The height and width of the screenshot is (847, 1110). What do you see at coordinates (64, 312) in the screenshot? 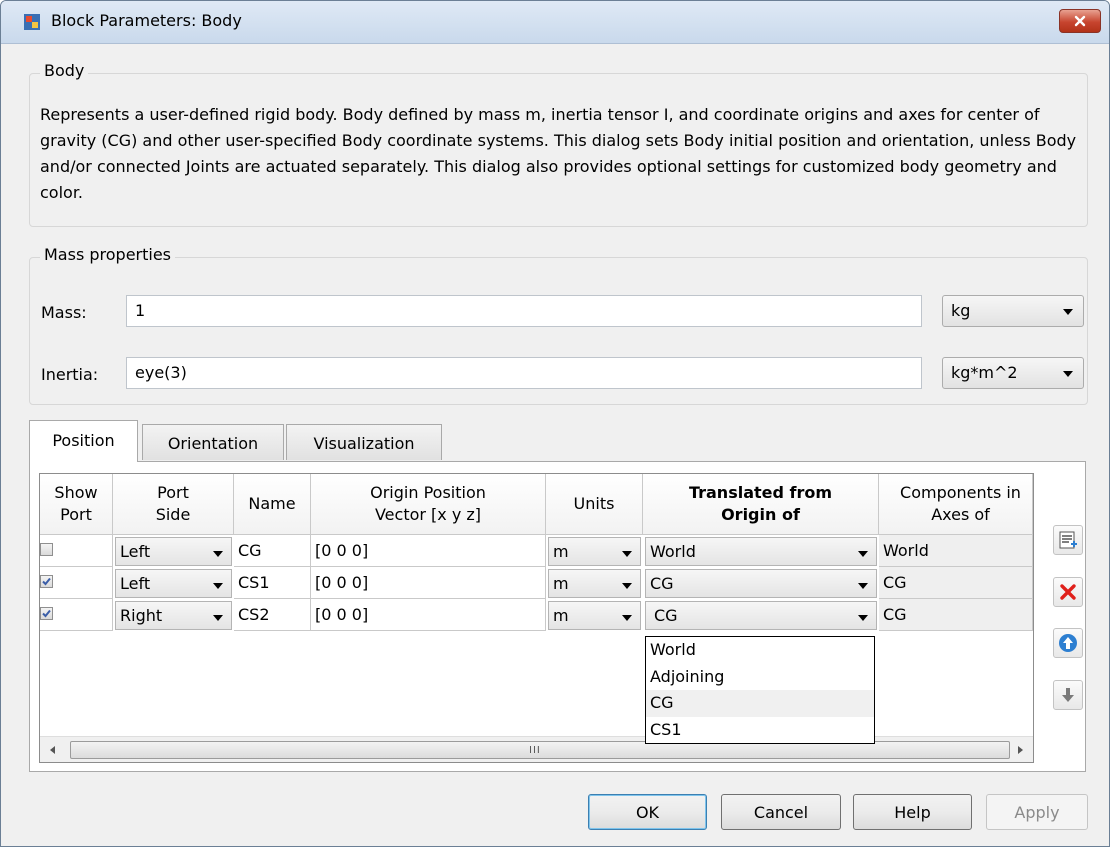
I see `mass-label: Mass:` at bounding box center [64, 312].